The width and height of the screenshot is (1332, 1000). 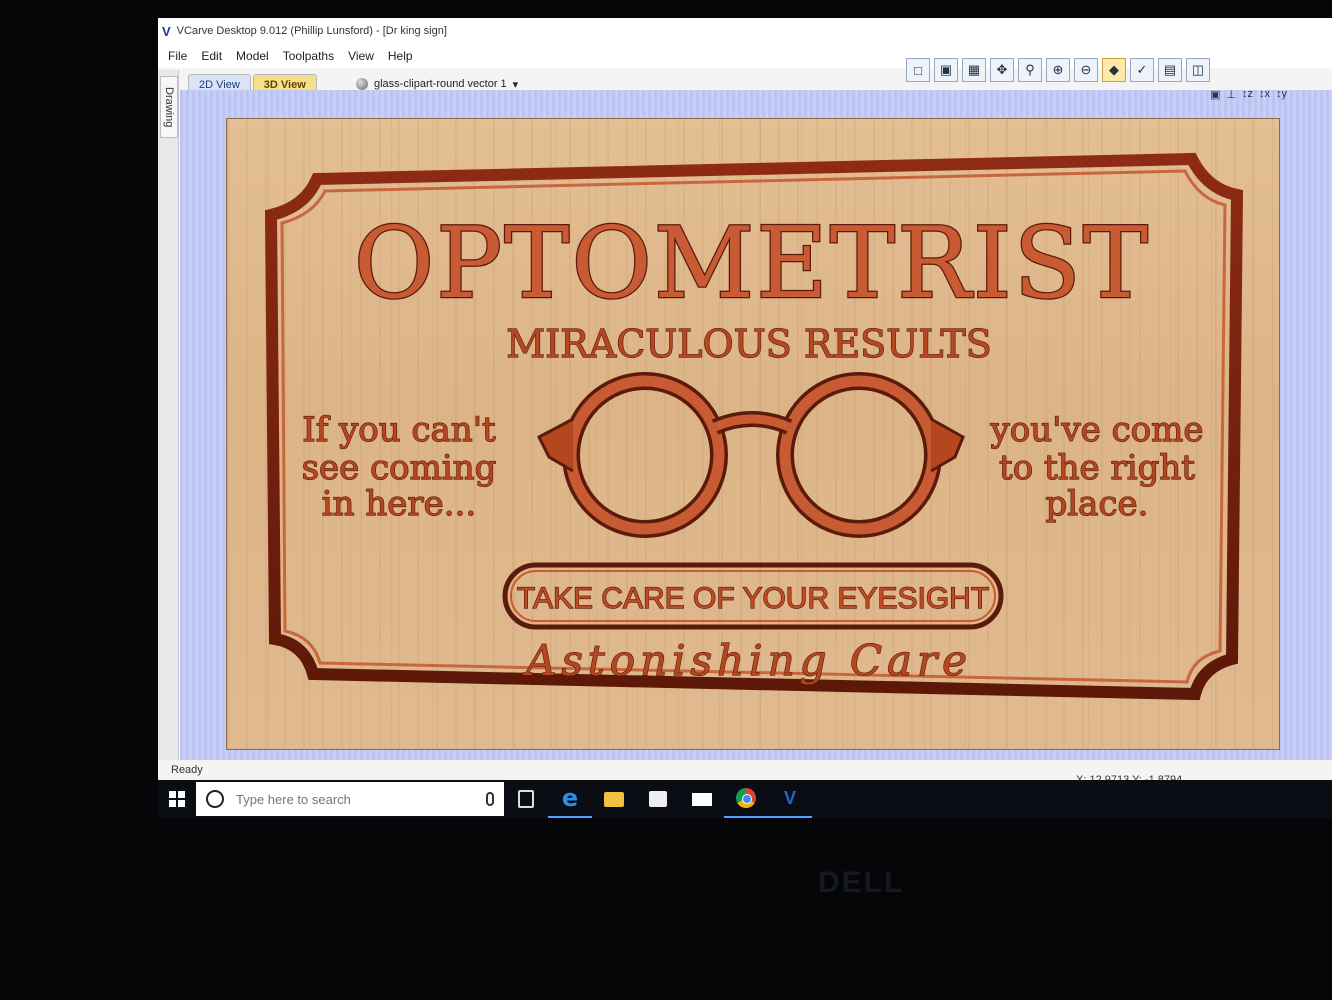 What do you see at coordinates (1097, 468) in the screenshot?
I see `right-text-line-2: to the right` at bounding box center [1097, 468].